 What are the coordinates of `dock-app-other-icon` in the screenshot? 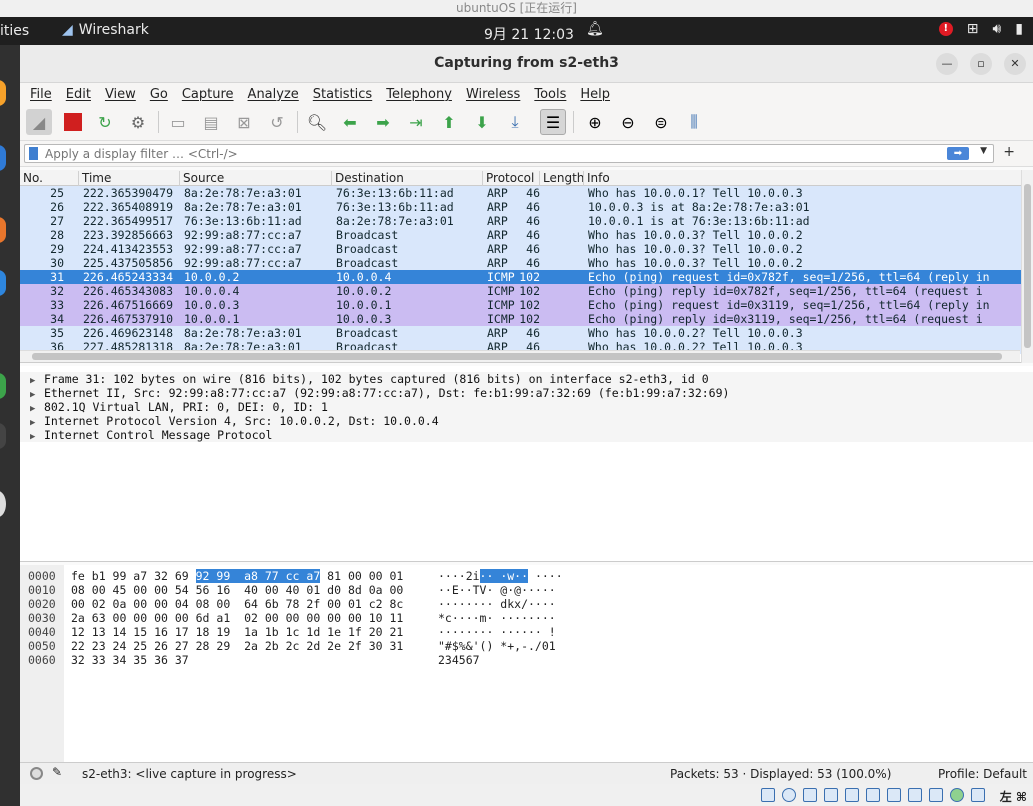 It's located at (3, 436).